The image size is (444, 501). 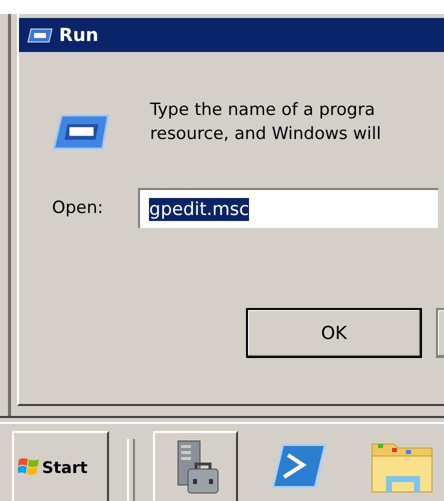 What do you see at coordinates (195, 466) in the screenshot?
I see `taskbar-button` at bounding box center [195, 466].